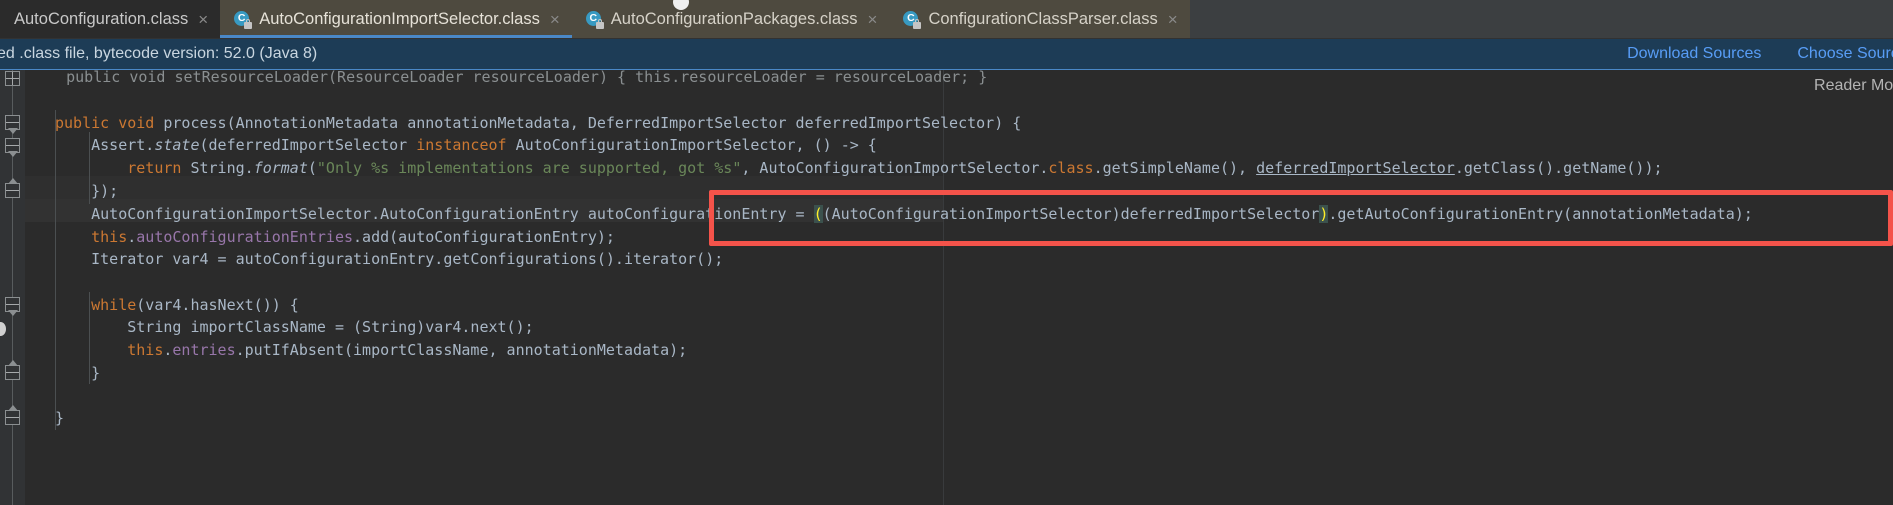 The height and width of the screenshot is (505, 1893). What do you see at coordinates (204, 350) in the screenshot?
I see `code-token: entries` at bounding box center [204, 350].